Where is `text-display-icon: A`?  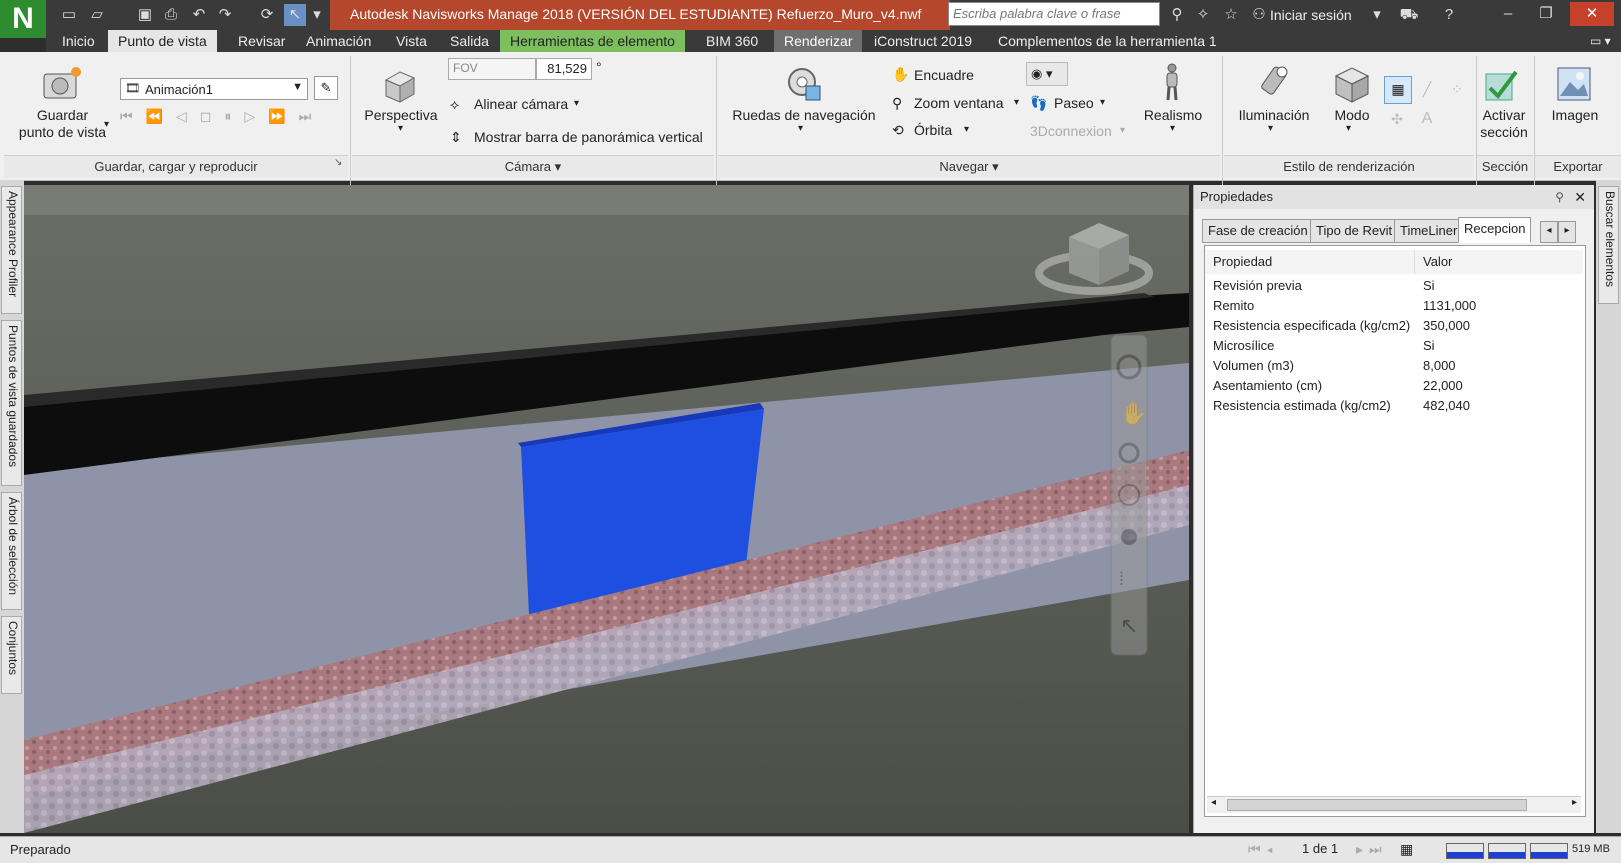 text-display-icon: A is located at coordinates (1427, 119).